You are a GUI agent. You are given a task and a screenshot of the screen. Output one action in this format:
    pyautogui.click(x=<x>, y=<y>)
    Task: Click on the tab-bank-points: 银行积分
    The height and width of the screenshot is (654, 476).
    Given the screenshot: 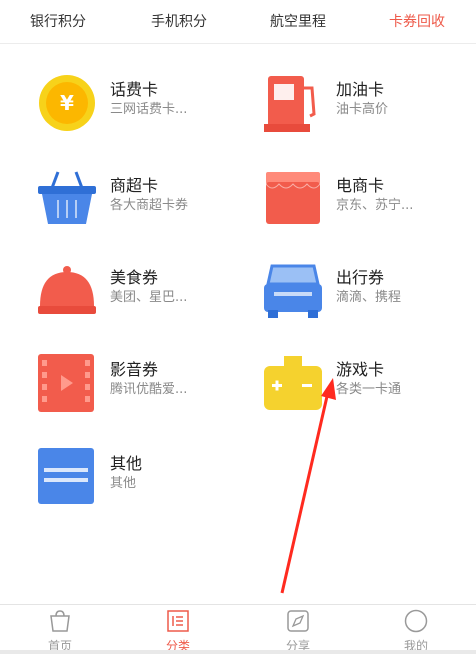 What is the action you would take?
    pyautogui.click(x=58, y=22)
    